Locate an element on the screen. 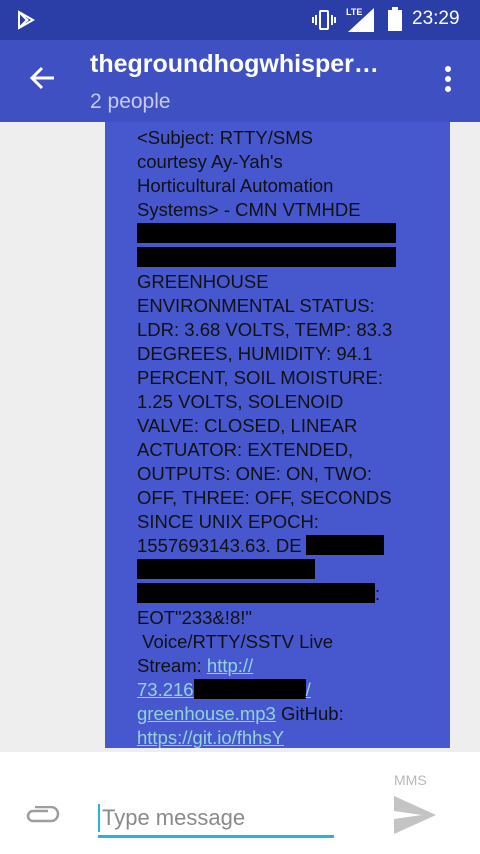 The width and height of the screenshot is (480, 854). epoch-text: 1557693143.63. DE is located at coordinates (219, 545).